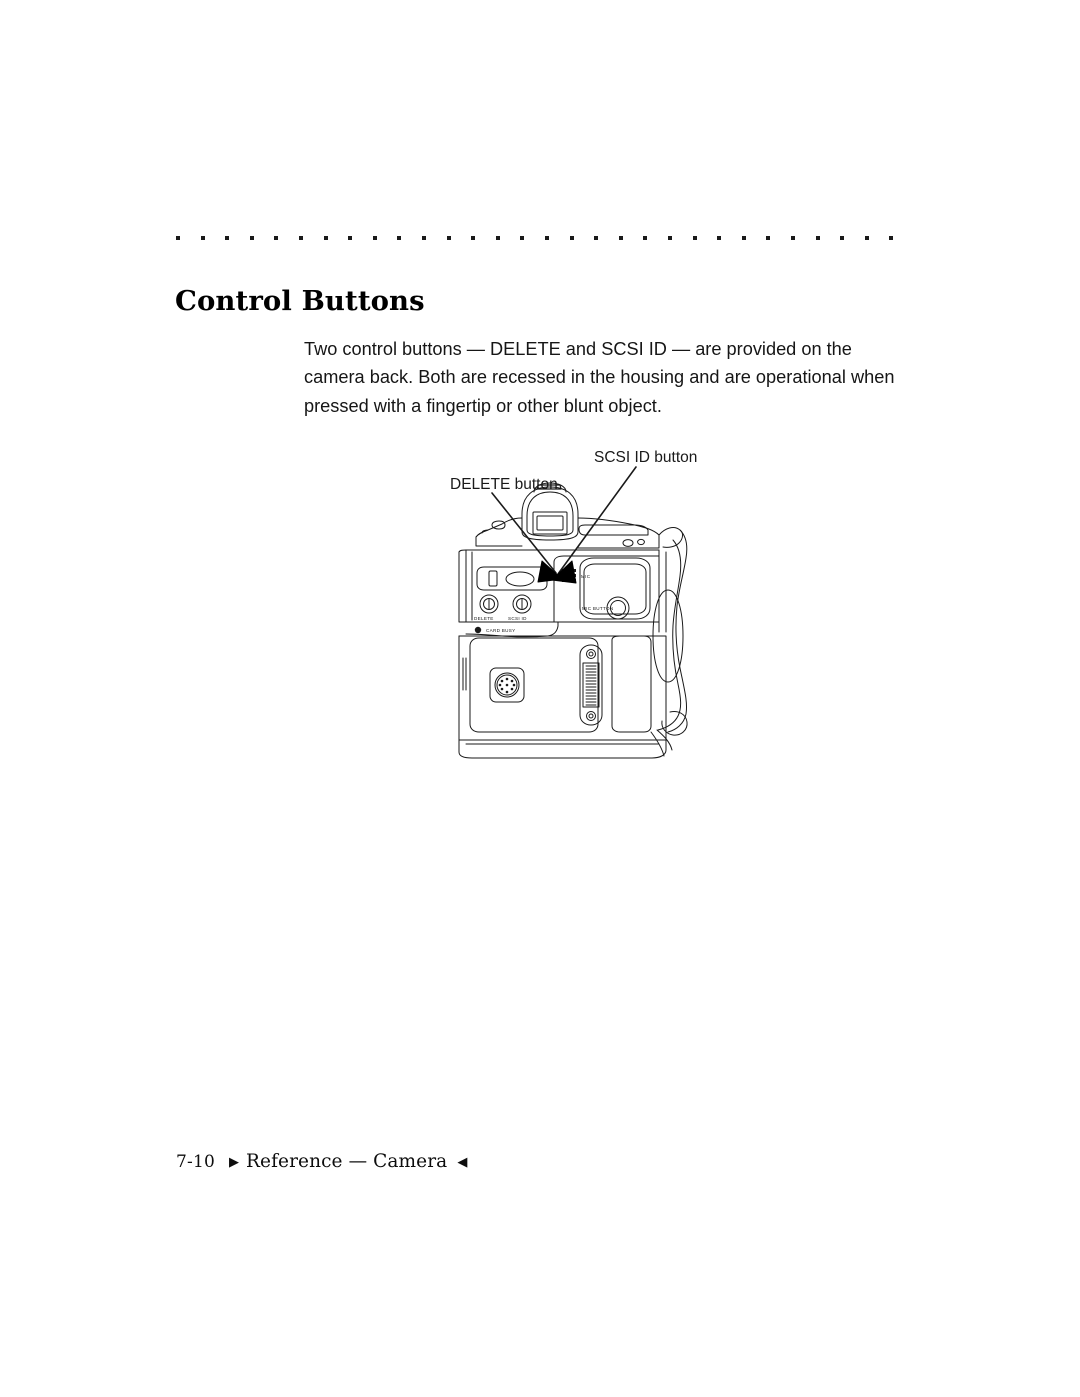  Describe the element at coordinates (347, 1161) in the screenshot. I see `breadcrumb: Reference — Camera` at that location.